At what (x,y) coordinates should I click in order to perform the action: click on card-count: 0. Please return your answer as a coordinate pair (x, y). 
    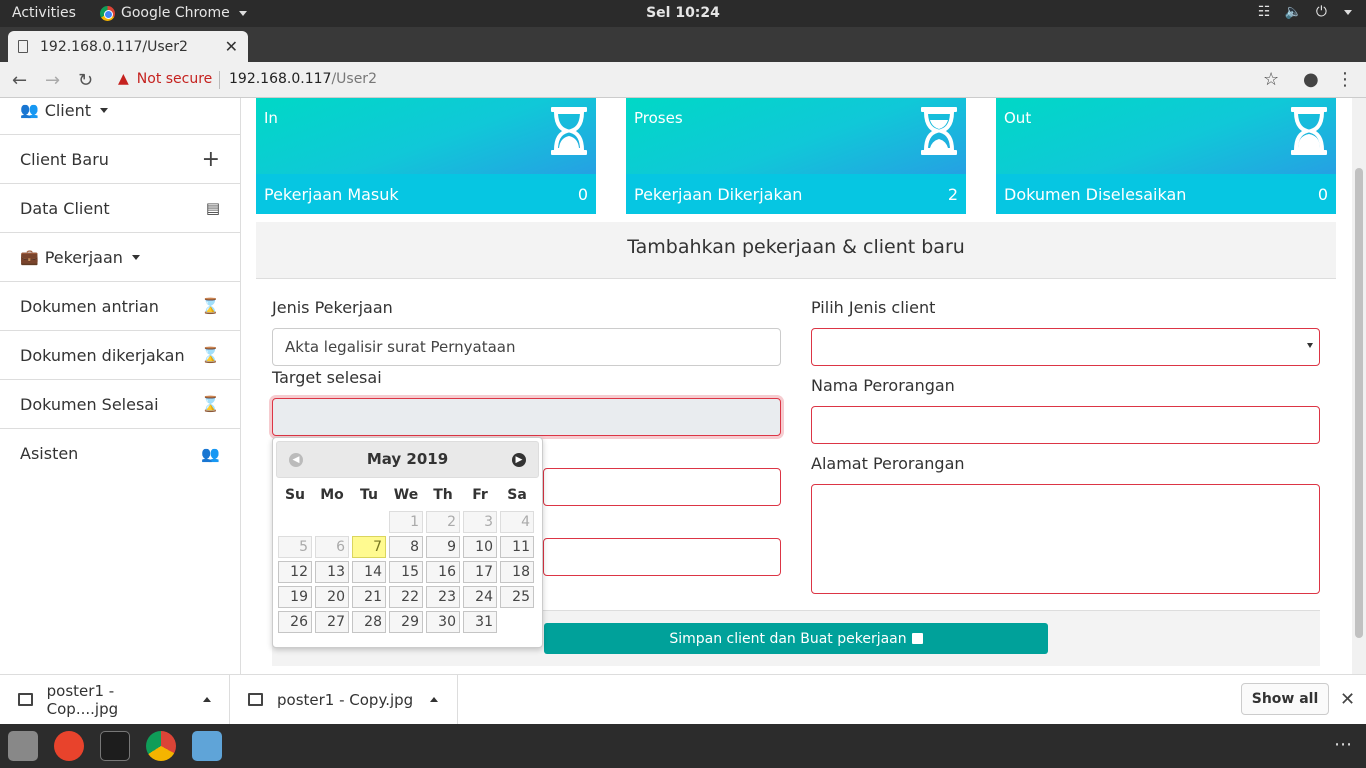
    Looking at the image, I should click on (1322, 194).